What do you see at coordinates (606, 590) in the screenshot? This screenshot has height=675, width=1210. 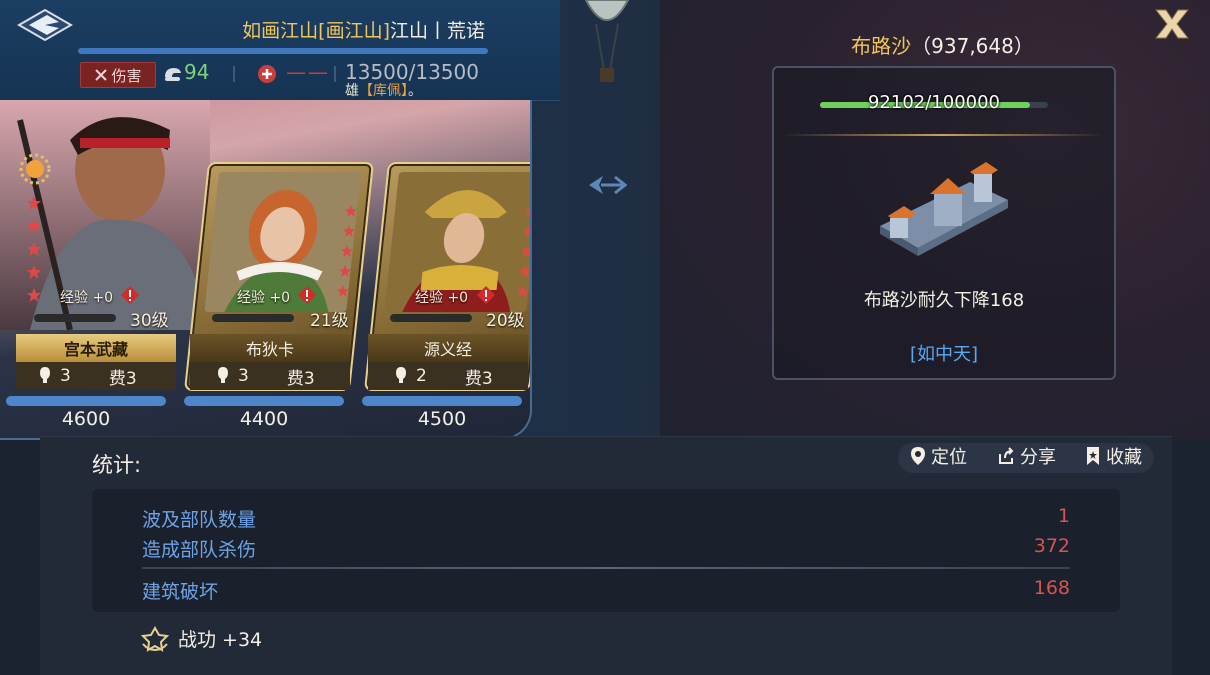 I see `stat-row-building: 建筑破坏 168` at bounding box center [606, 590].